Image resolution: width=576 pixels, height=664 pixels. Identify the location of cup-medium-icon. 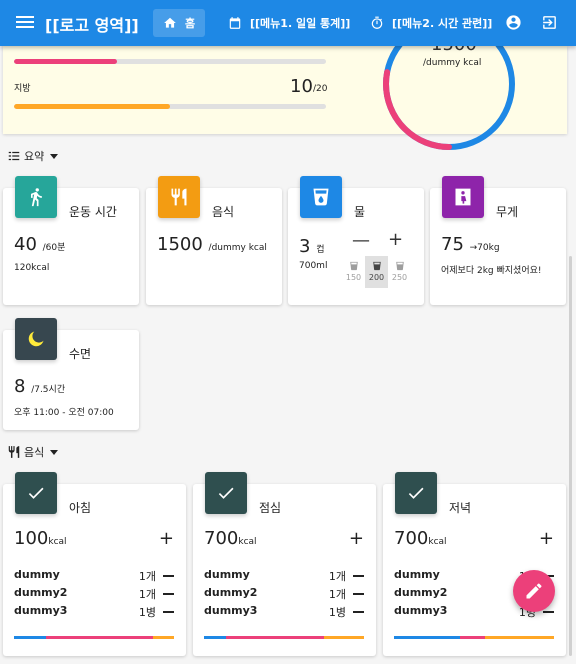
(376, 266).